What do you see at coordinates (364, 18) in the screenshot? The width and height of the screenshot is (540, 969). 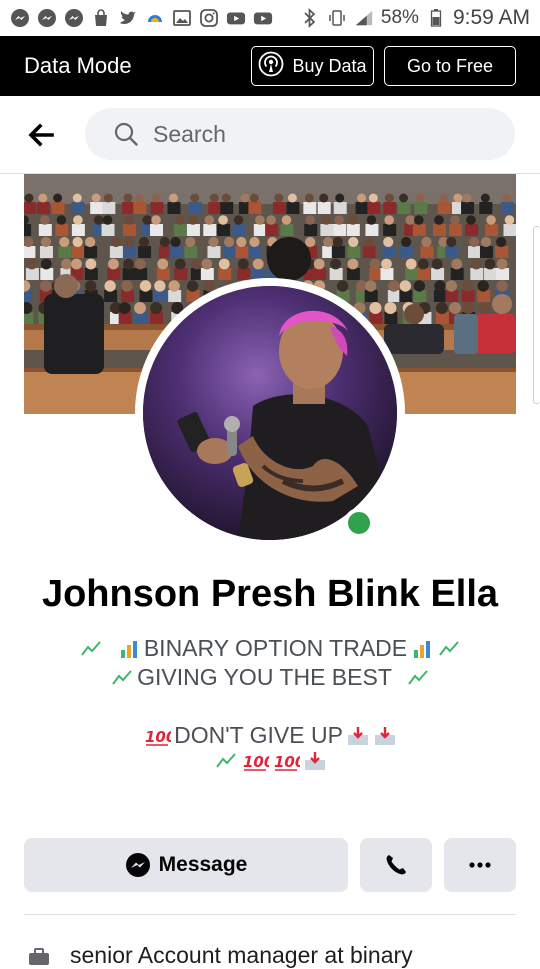 I see `signal-icon` at bounding box center [364, 18].